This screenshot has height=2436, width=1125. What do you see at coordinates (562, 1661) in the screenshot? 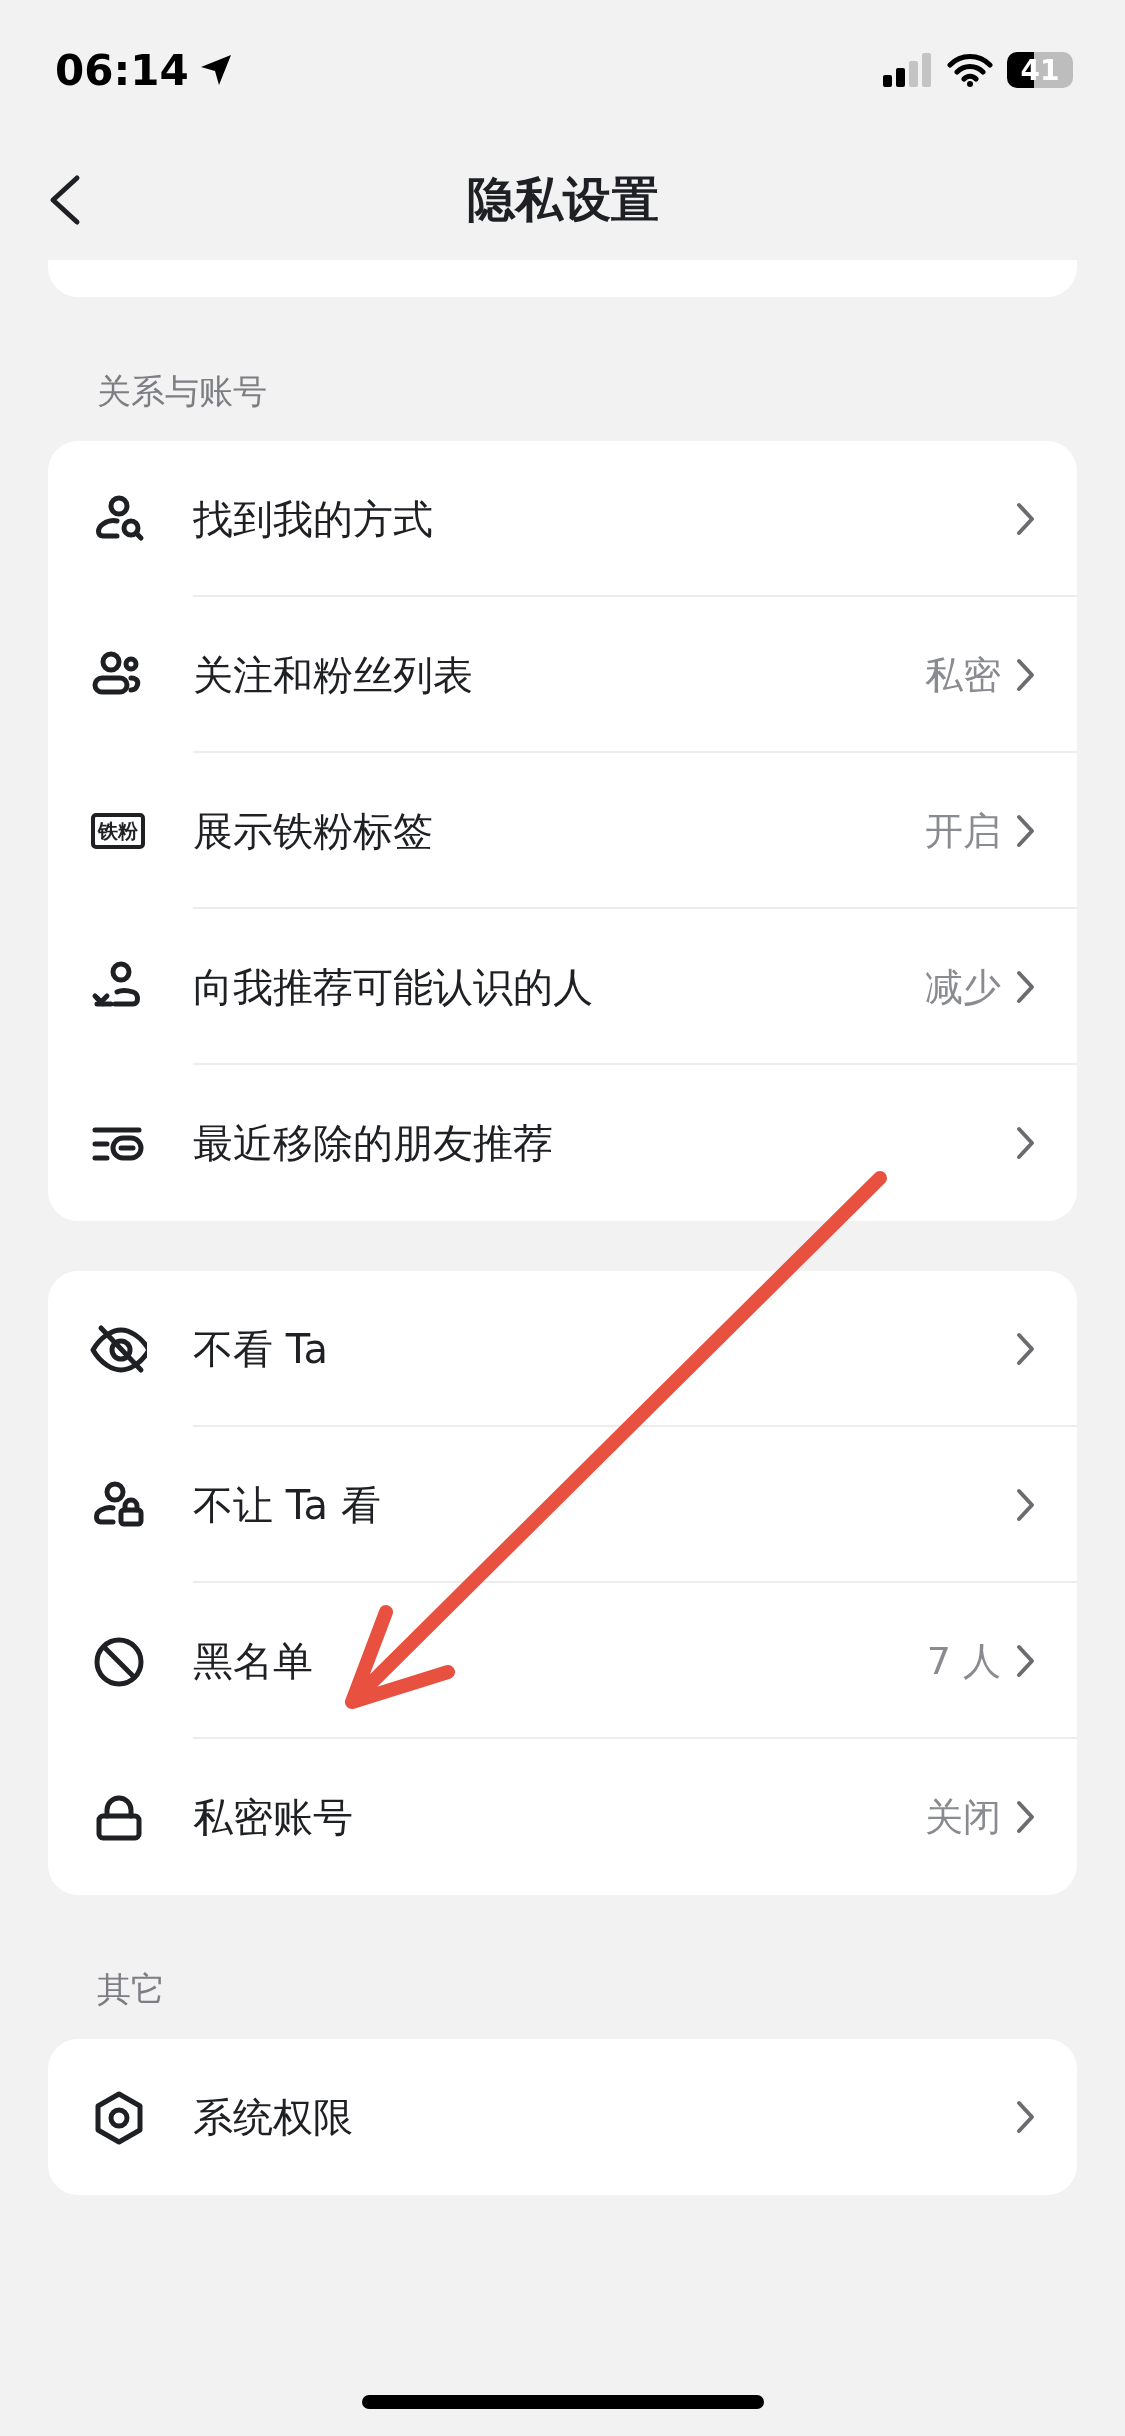
I see `settings-row: 黑名单 7 人` at bounding box center [562, 1661].